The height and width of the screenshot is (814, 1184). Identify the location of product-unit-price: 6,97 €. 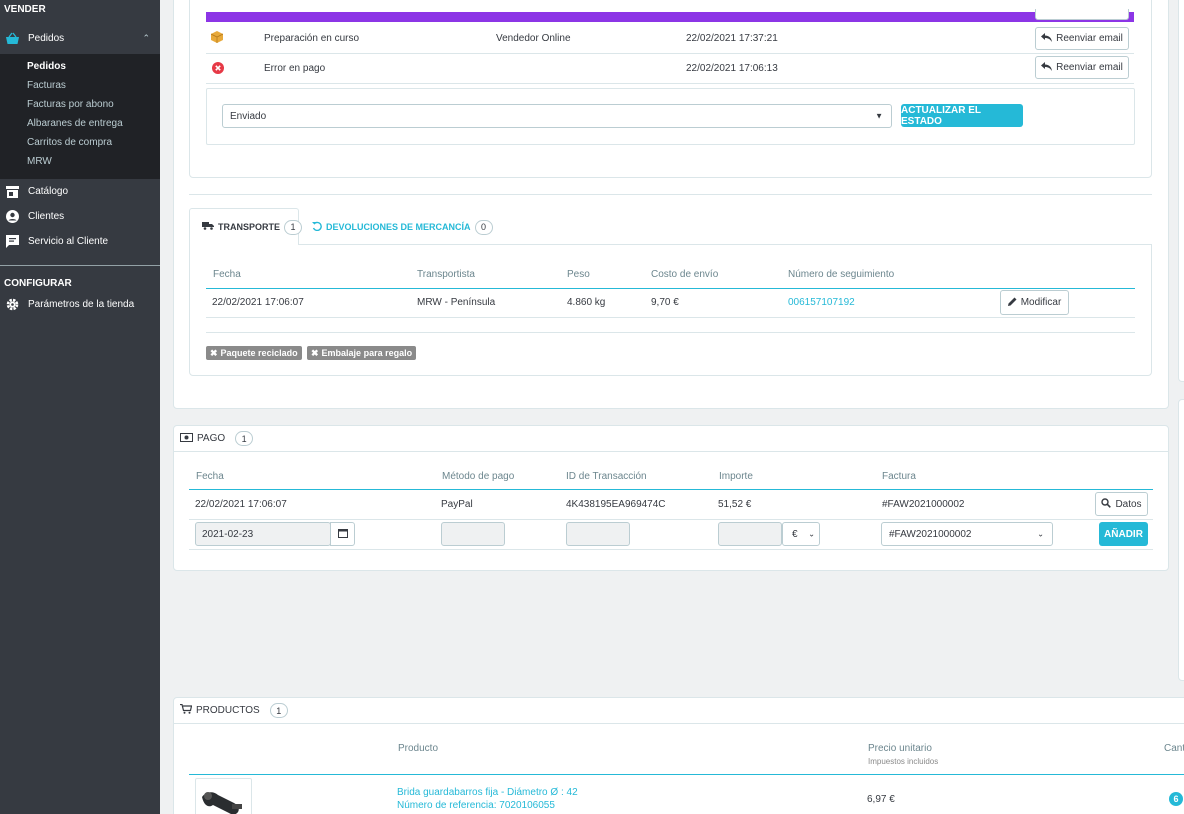
(881, 799).